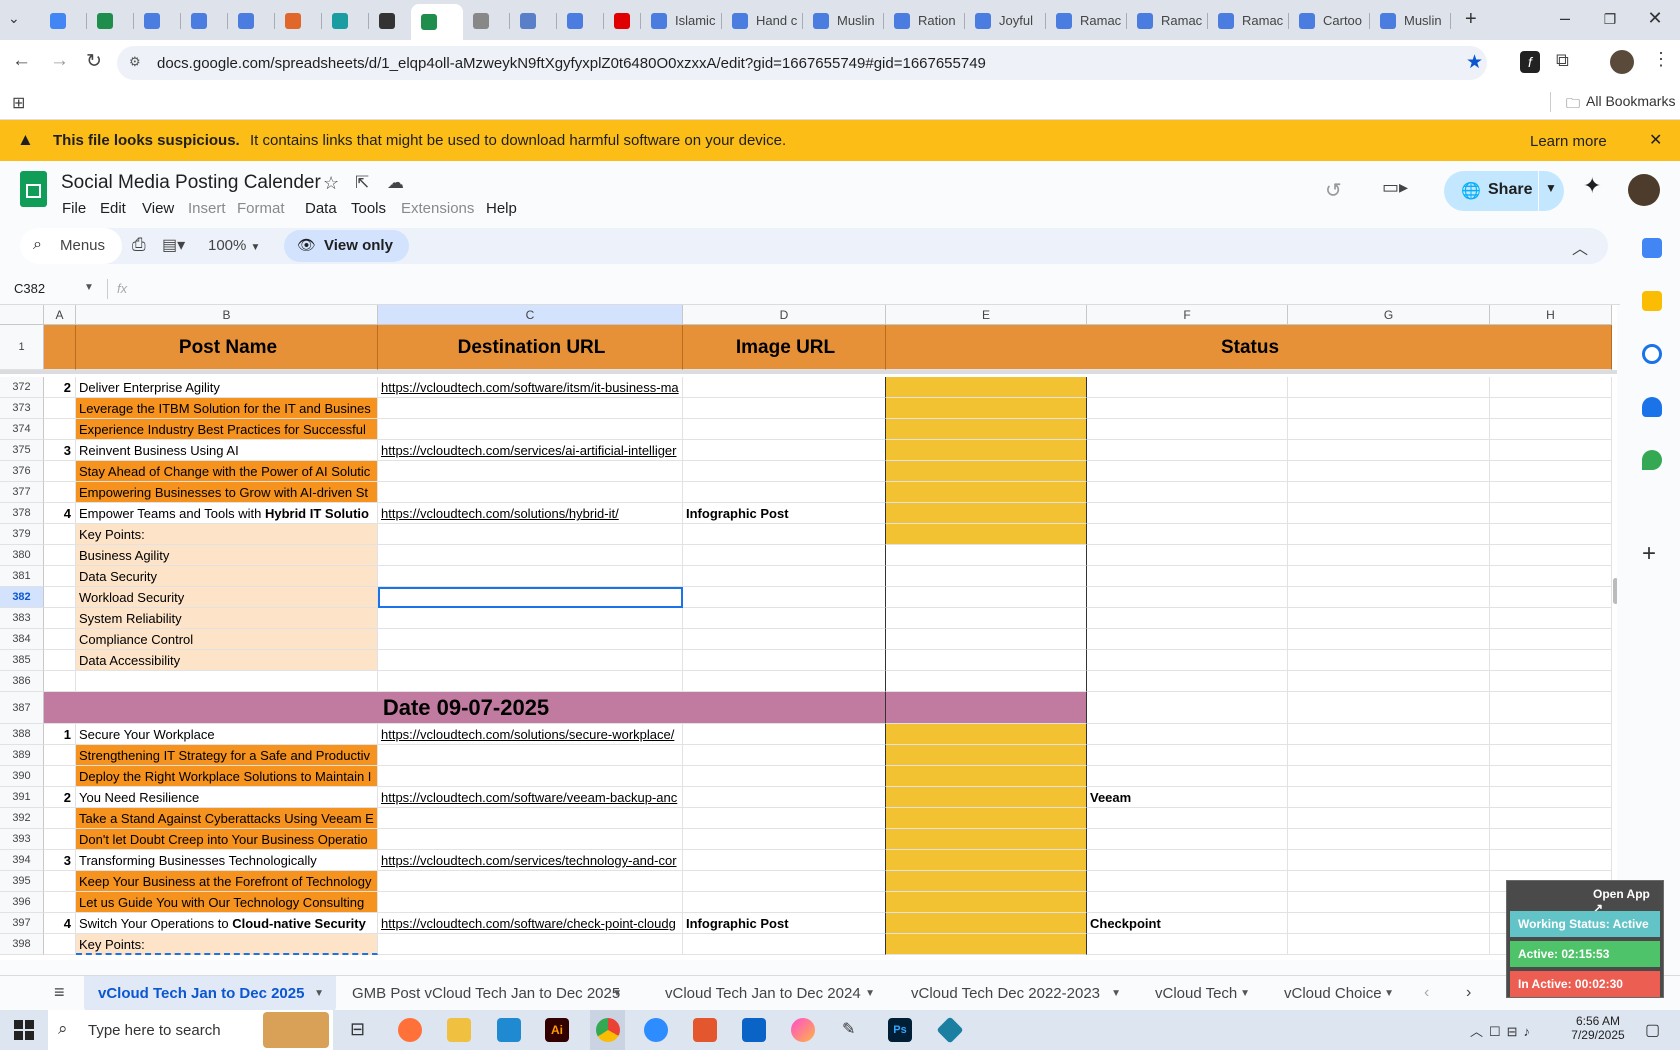 This screenshot has height=1050, width=1680. Describe the element at coordinates (509, 1030) in the screenshot. I see `vscode-icon` at that location.